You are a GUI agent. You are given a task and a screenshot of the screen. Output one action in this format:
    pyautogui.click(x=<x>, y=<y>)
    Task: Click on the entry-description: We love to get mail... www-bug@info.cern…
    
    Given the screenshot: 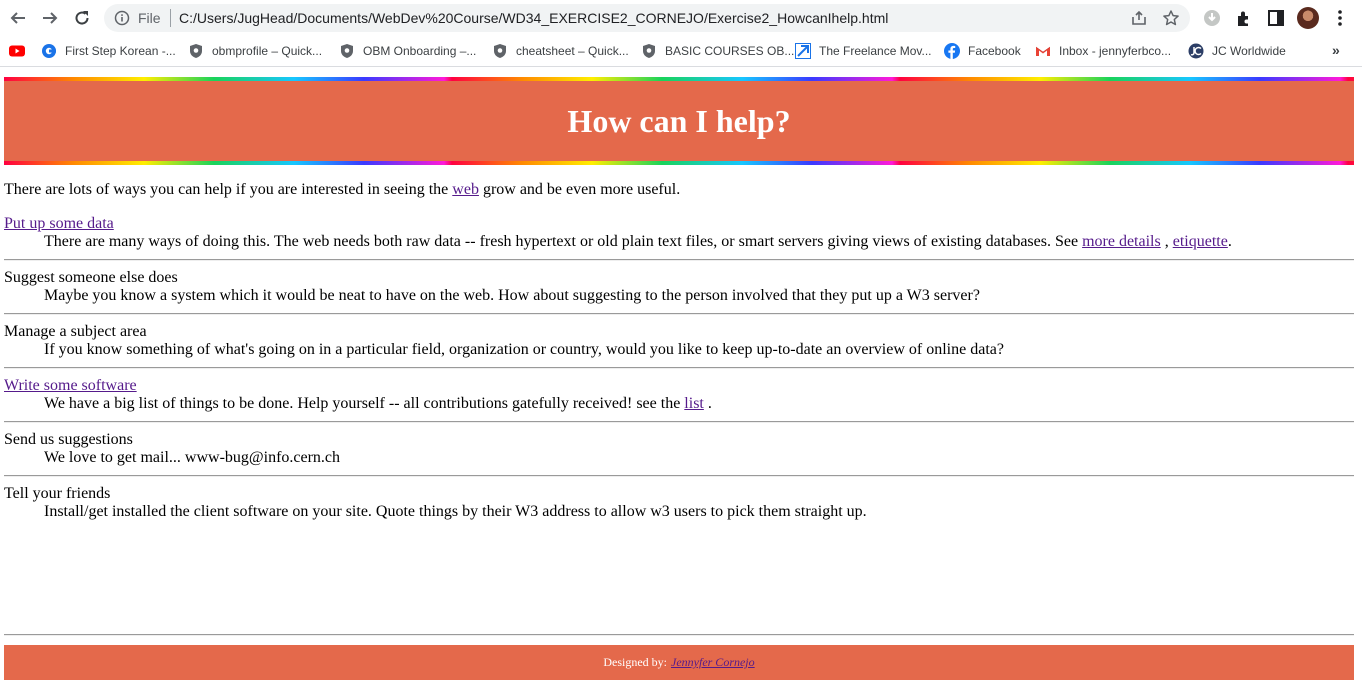 What is the action you would take?
    pyautogui.click(x=192, y=457)
    